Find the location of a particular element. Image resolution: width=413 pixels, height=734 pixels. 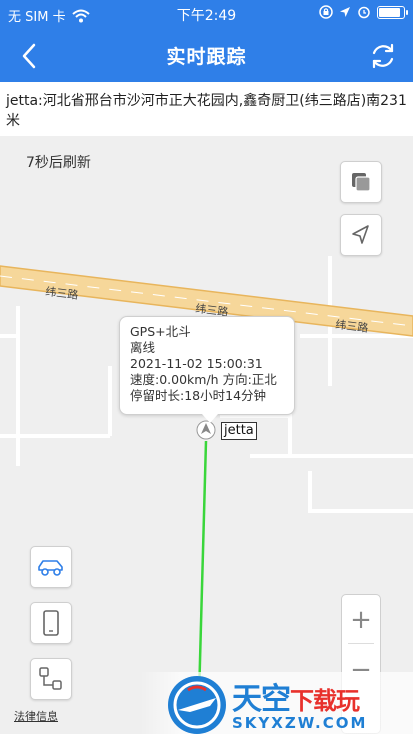

layers-icon is located at coordinates (361, 182).